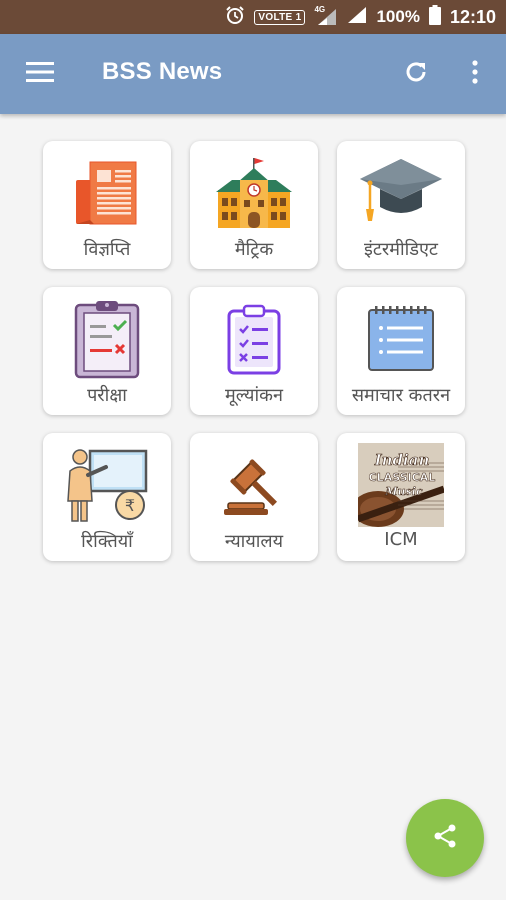 The width and height of the screenshot is (506, 900). Describe the element at coordinates (326, 16) in the screenshot. I see `signal-4g-icon: 4G` at that location.